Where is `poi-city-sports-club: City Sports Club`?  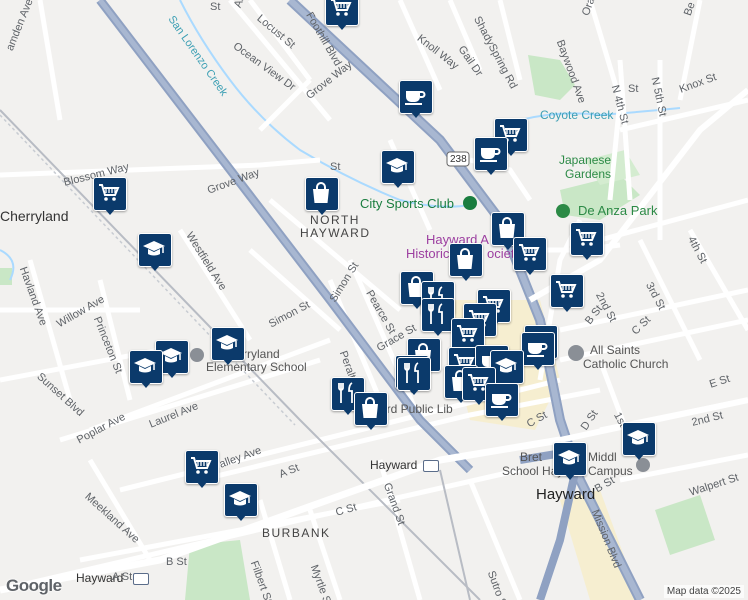 poi-city-sports-club: City Sports Club is located at coordinates (407, 203).